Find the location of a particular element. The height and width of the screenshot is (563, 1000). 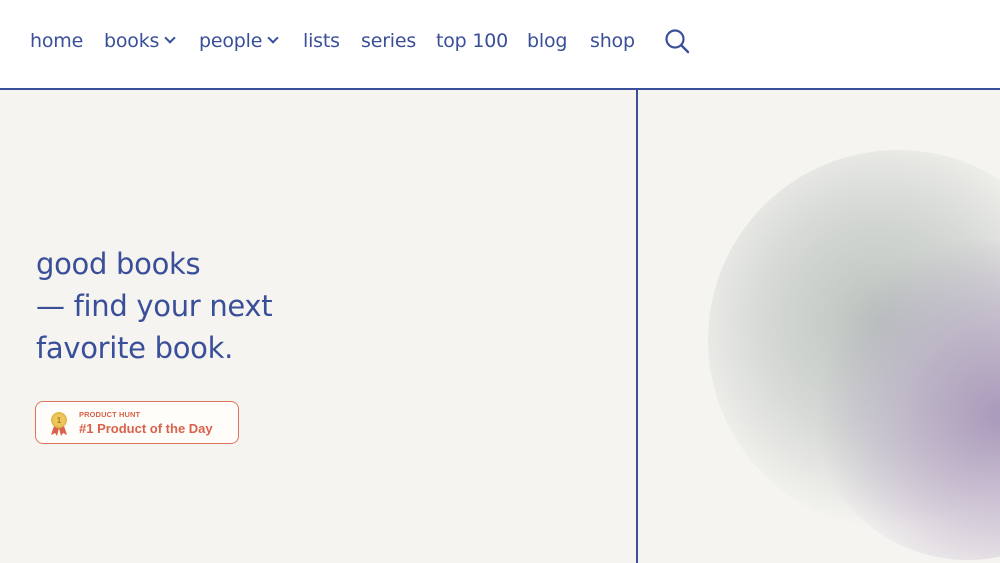

medal-icon: 1 is located at coordinates (59, 424).